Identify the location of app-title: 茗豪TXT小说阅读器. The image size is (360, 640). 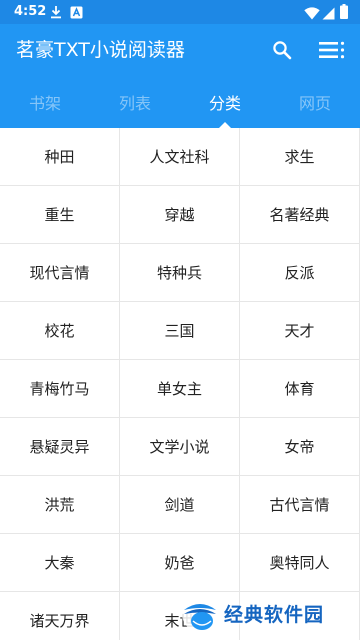
(100, 50).